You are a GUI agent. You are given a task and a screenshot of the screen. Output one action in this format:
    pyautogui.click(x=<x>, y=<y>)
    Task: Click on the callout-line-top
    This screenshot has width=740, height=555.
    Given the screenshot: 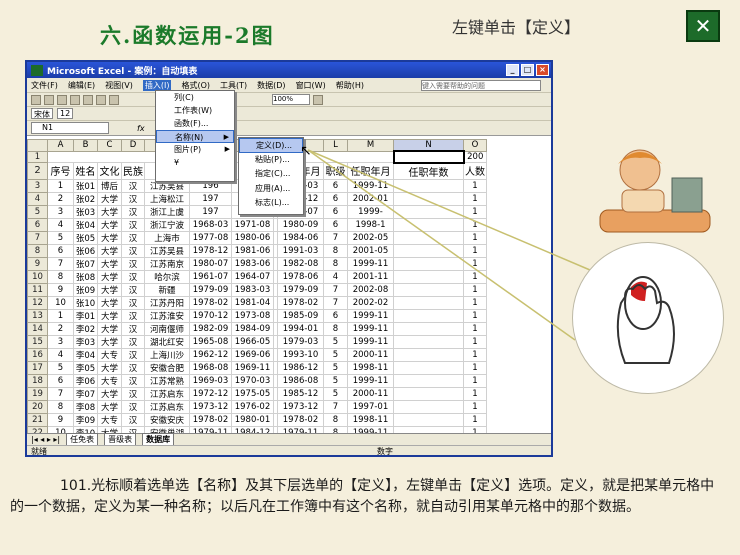 What is the action you would take?
    pyautogui.click(x=449, y=210)
    